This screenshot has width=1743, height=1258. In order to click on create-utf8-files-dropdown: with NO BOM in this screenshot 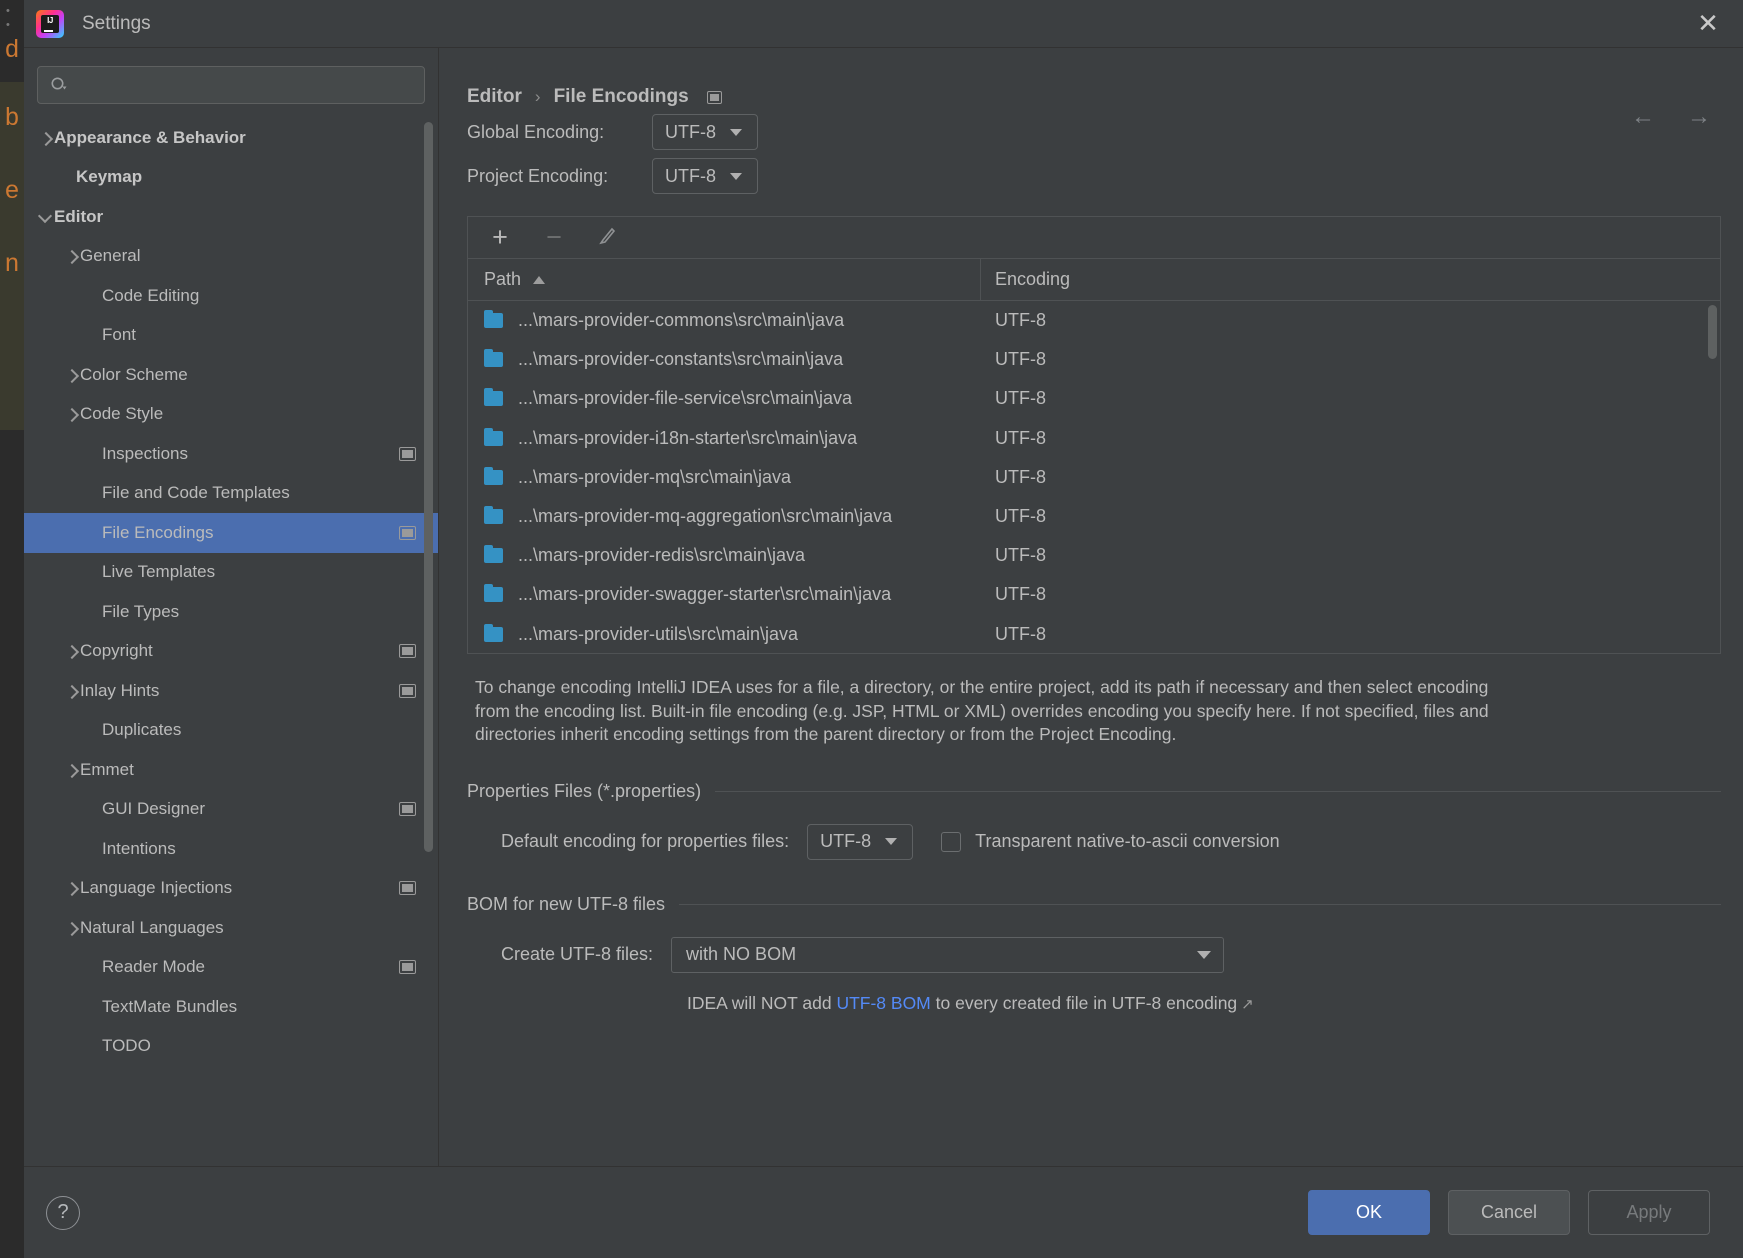, I will do `click(948, 954)`.